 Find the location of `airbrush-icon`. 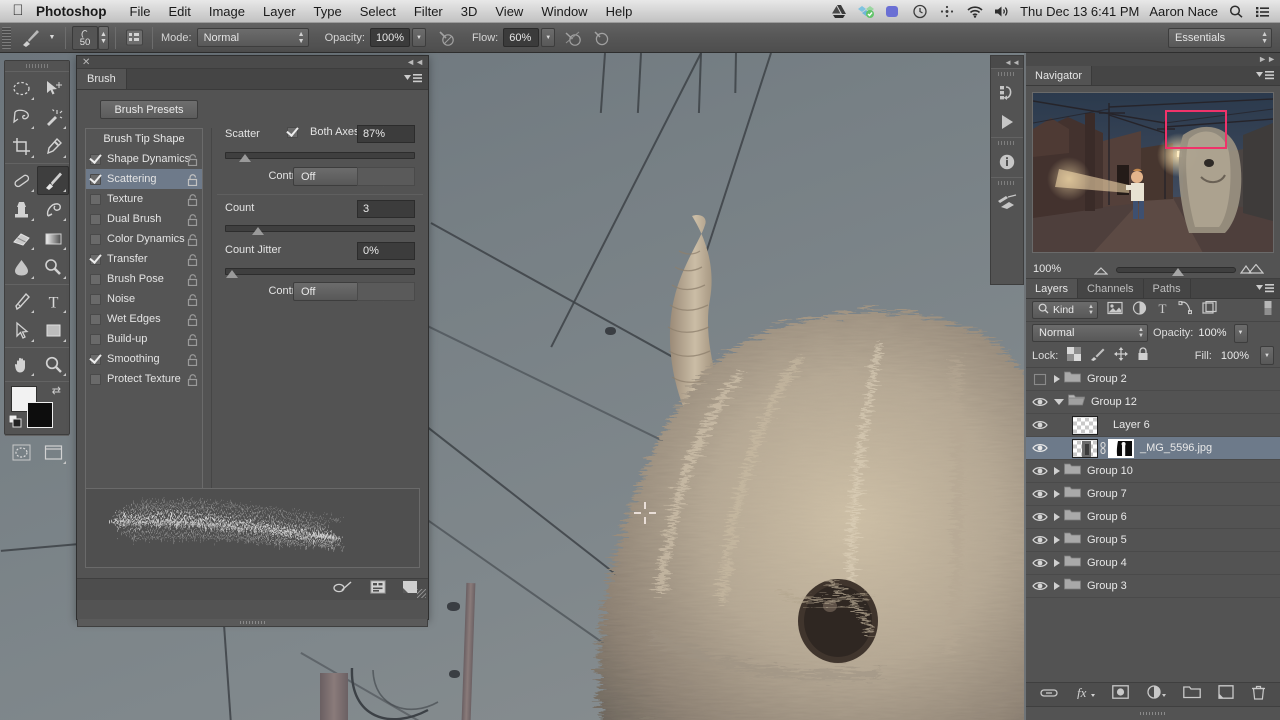

airbrush-icon is located at coordinates (573, 38).